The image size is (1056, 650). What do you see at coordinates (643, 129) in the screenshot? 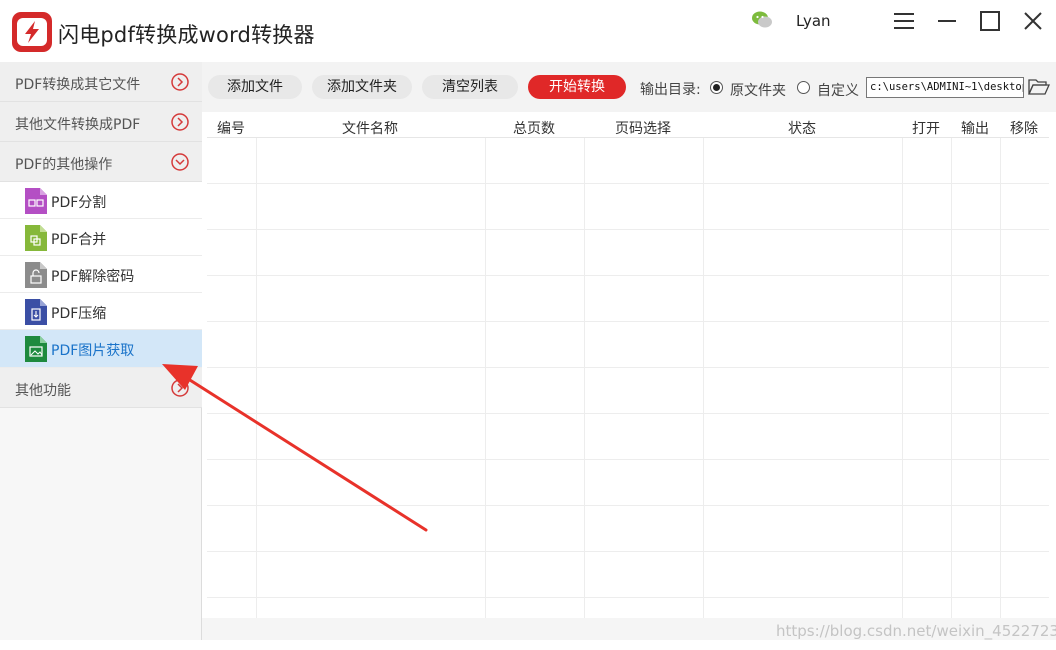
I see `column-header-page-select: 页码选择` at bounding box center [643, 129].